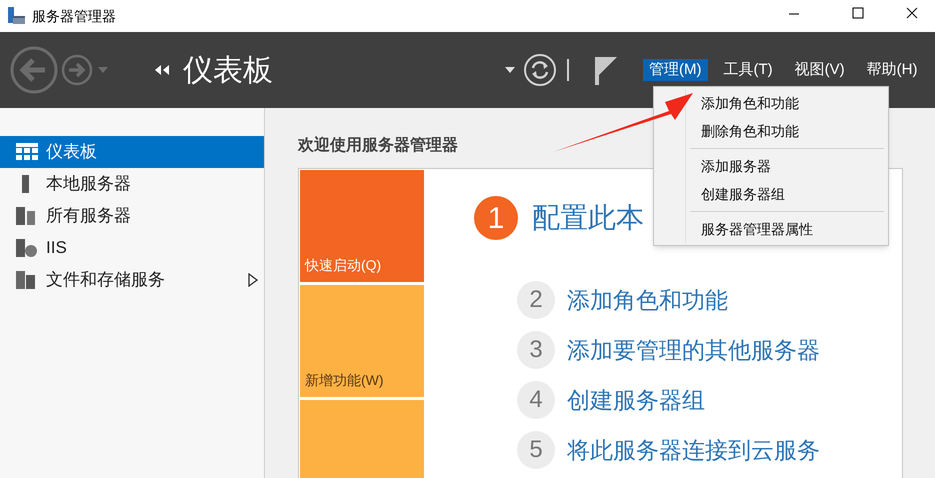 The width and height of the screenshot is (935, 478). I want to click on dropdown-item: 添加角色和功能, so click(785, 103).